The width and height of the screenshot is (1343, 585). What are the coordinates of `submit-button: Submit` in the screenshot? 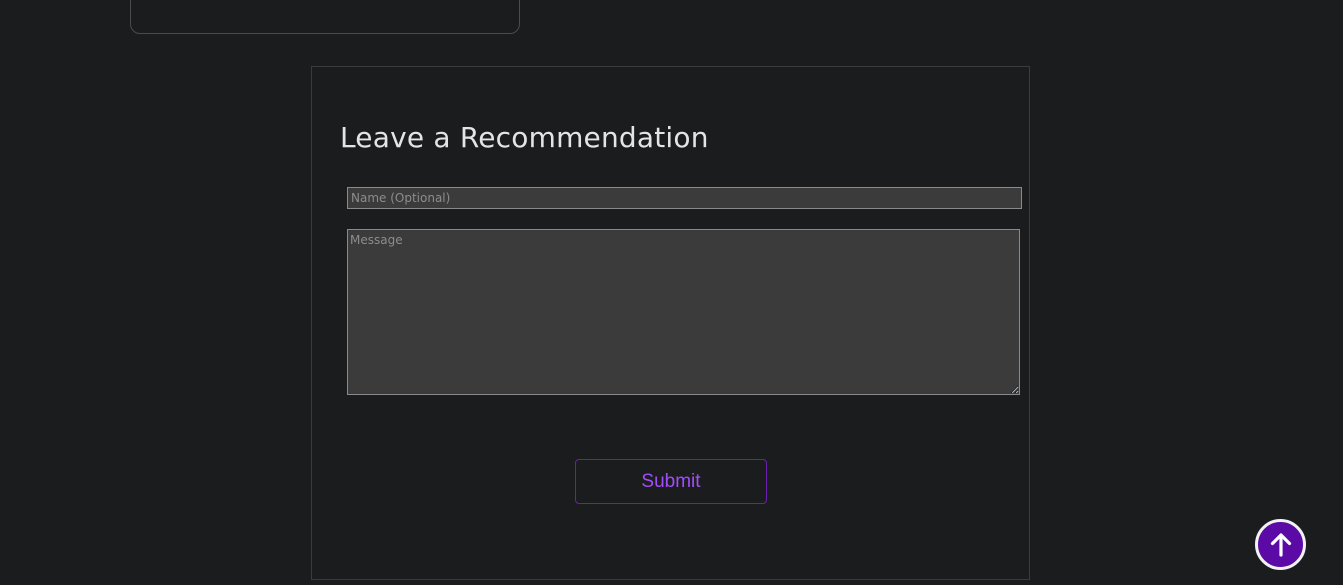 It's located at (671, 481).